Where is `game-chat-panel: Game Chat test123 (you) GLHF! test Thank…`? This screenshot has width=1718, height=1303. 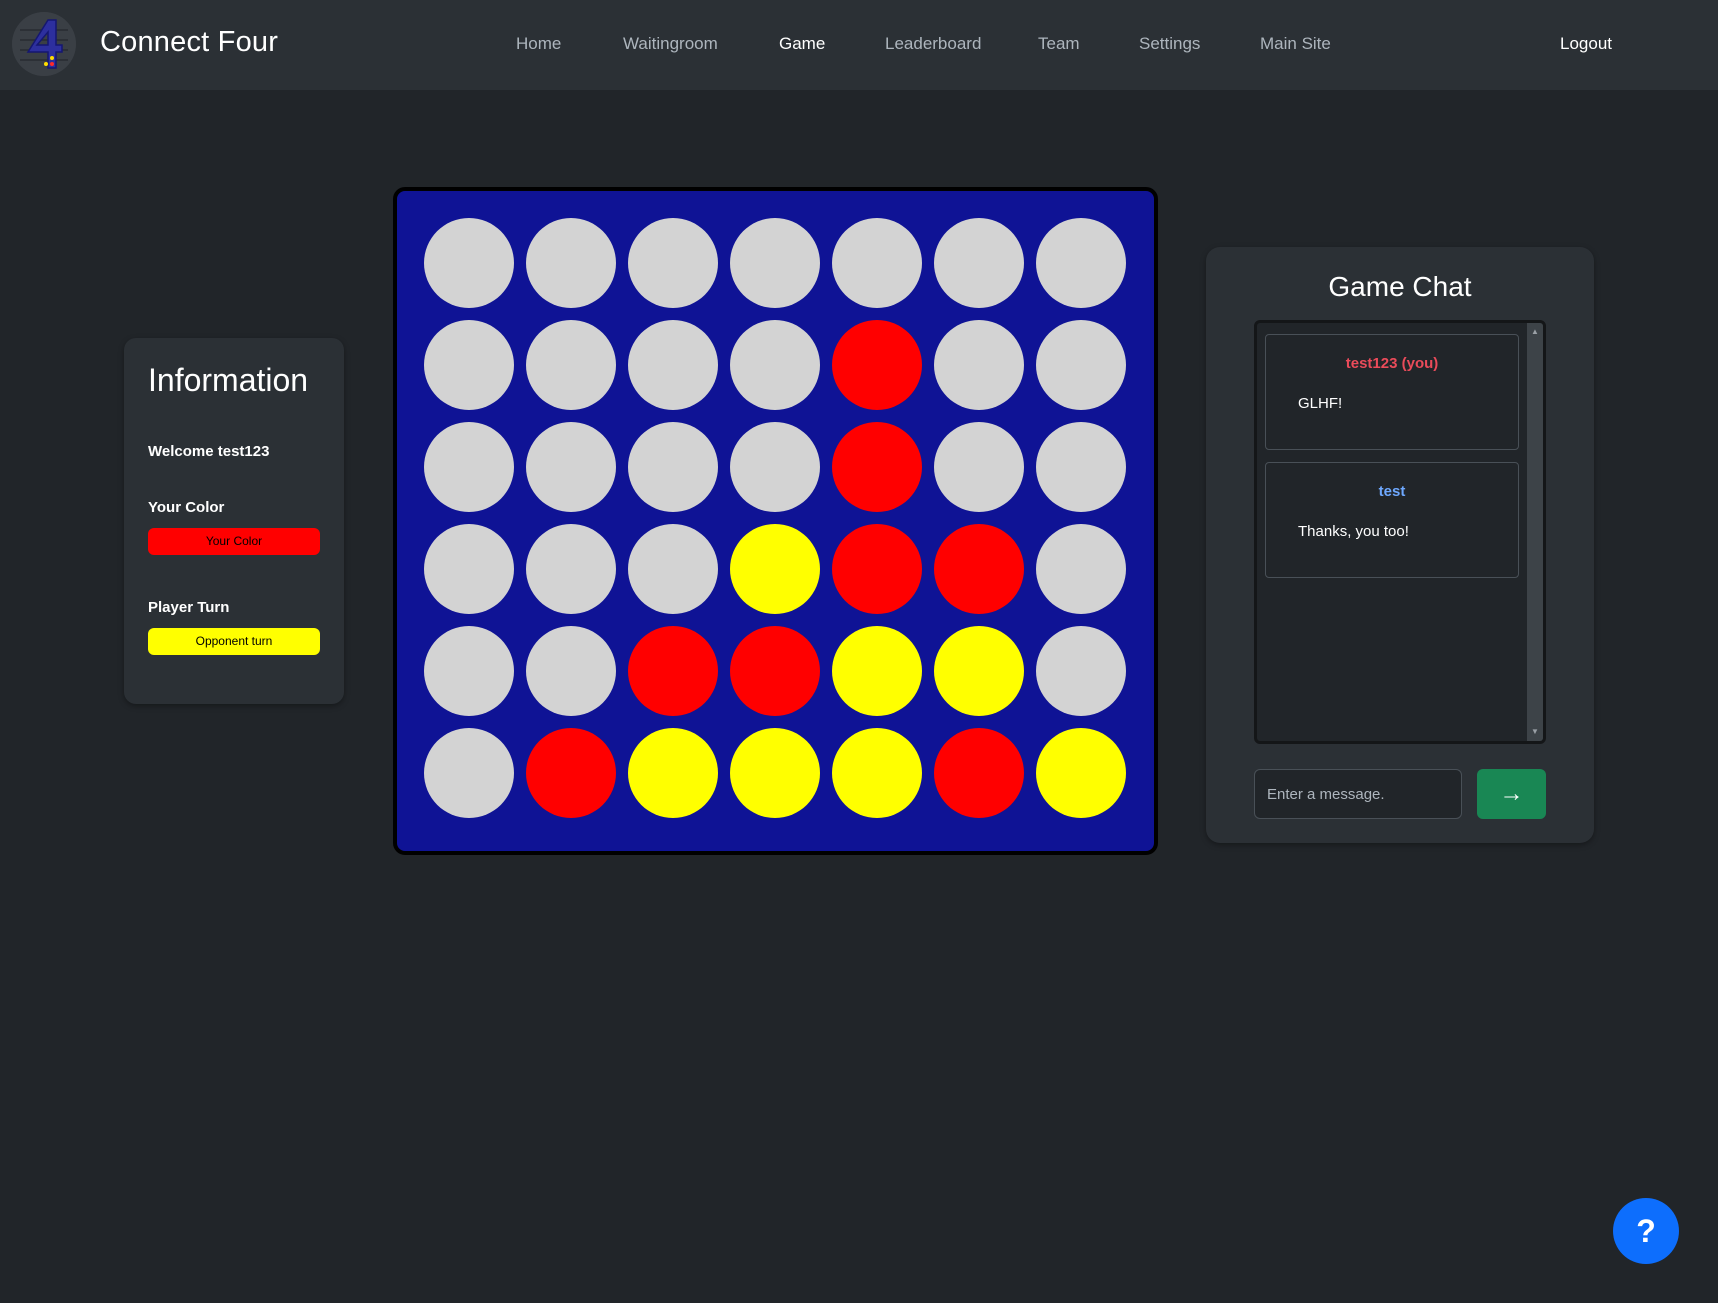 game-chat-panel: Game Chat test123 (you) GLHF! test Thank… is located at coordinates (1400, 545).